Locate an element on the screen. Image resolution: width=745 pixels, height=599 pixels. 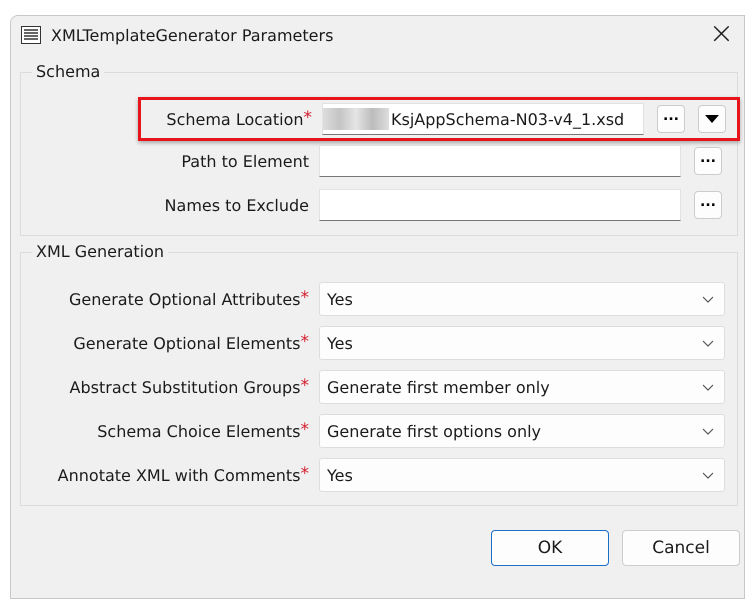
close-button: × is located at coordinates (721, 35).